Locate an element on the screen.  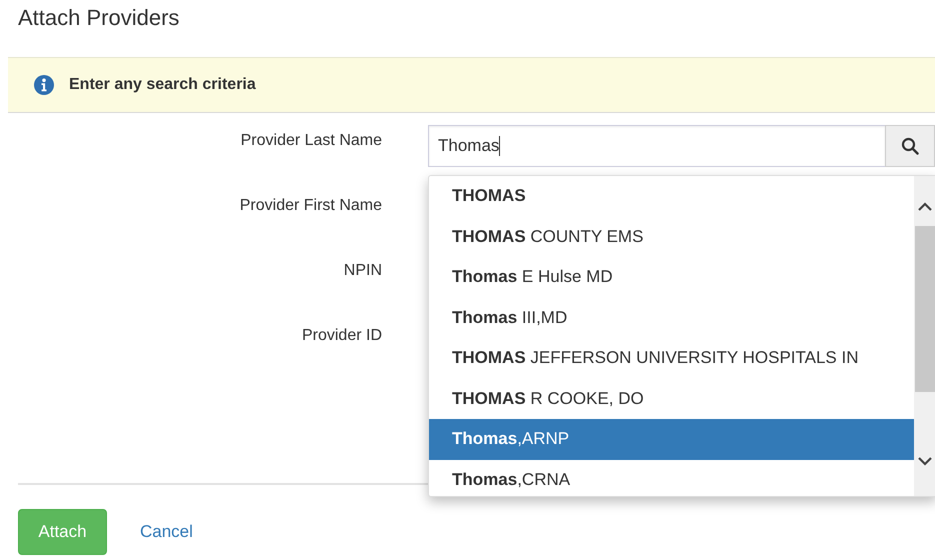
suggestion-item: Thomas,CRNA is located at coordinates (671, 478).